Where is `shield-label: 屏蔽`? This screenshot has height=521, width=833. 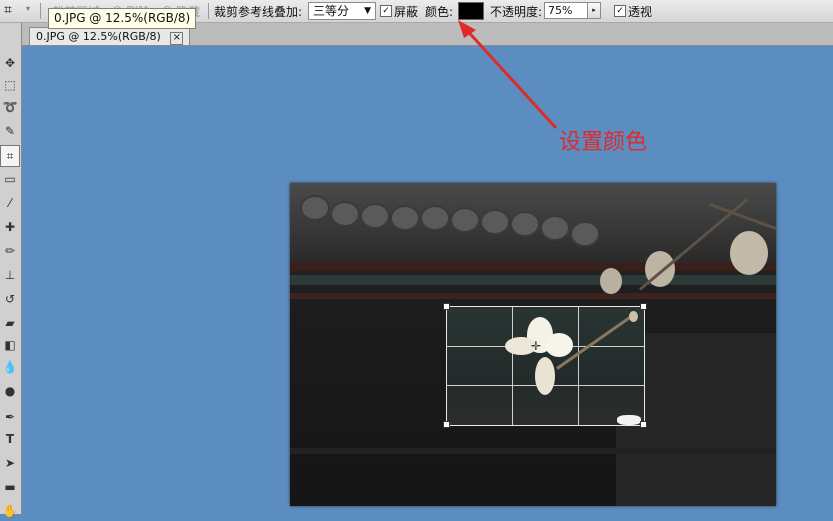
shield-label: 屏蔽 is located at coordinates (406, 12).